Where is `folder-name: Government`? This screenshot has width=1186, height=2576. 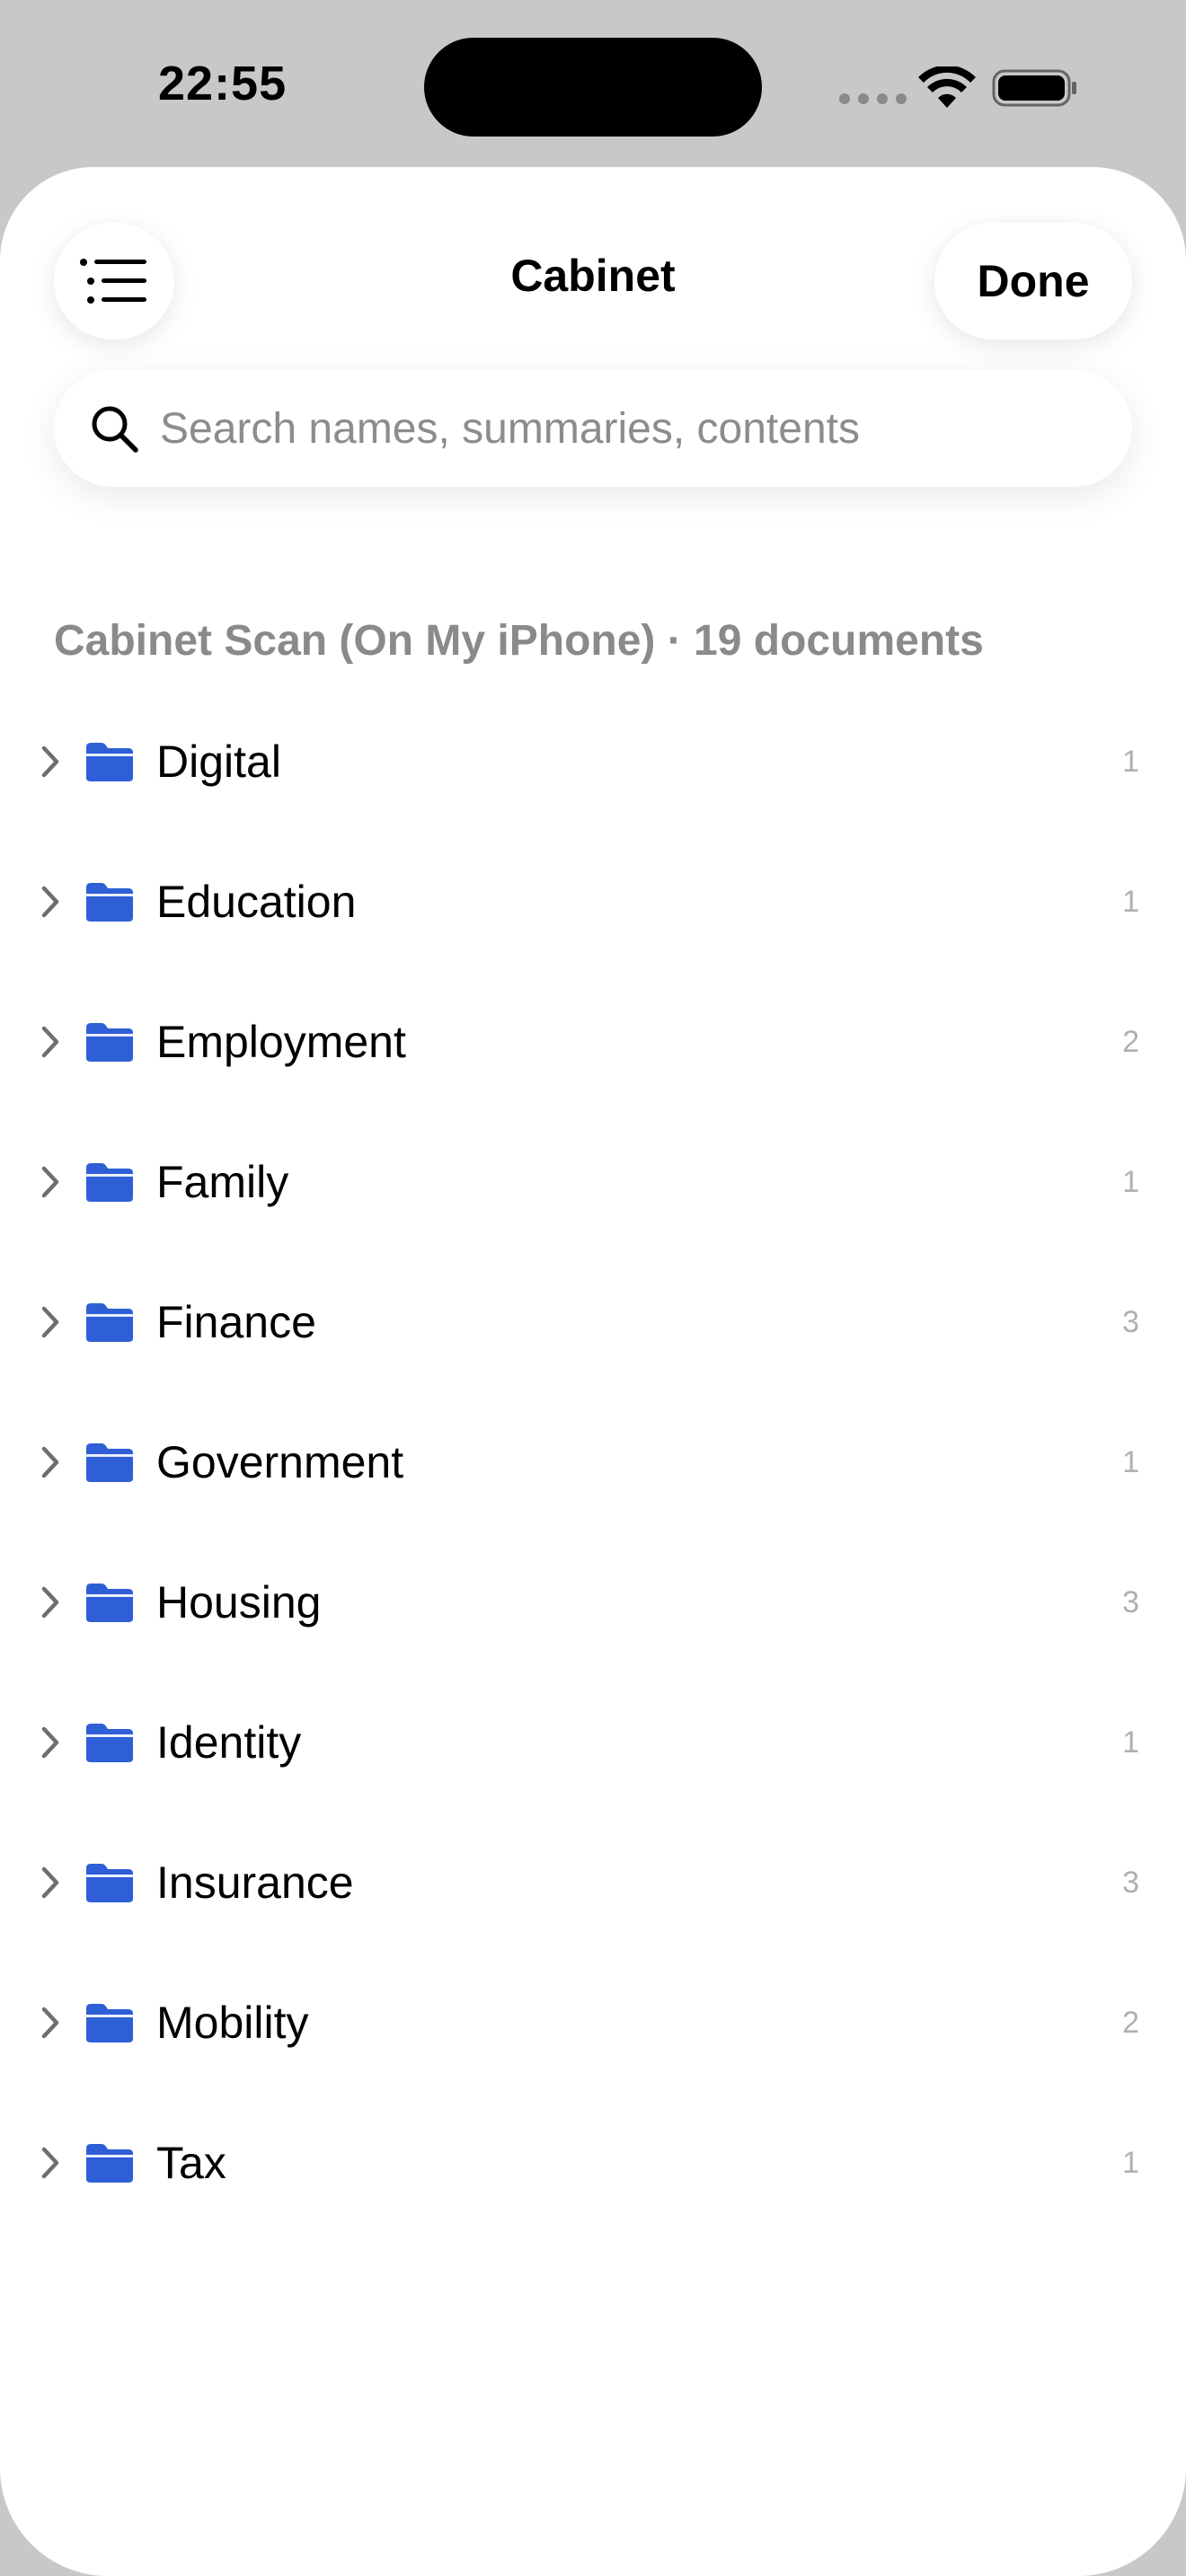 folder-name: Government is located at coordinates (280, 1462).